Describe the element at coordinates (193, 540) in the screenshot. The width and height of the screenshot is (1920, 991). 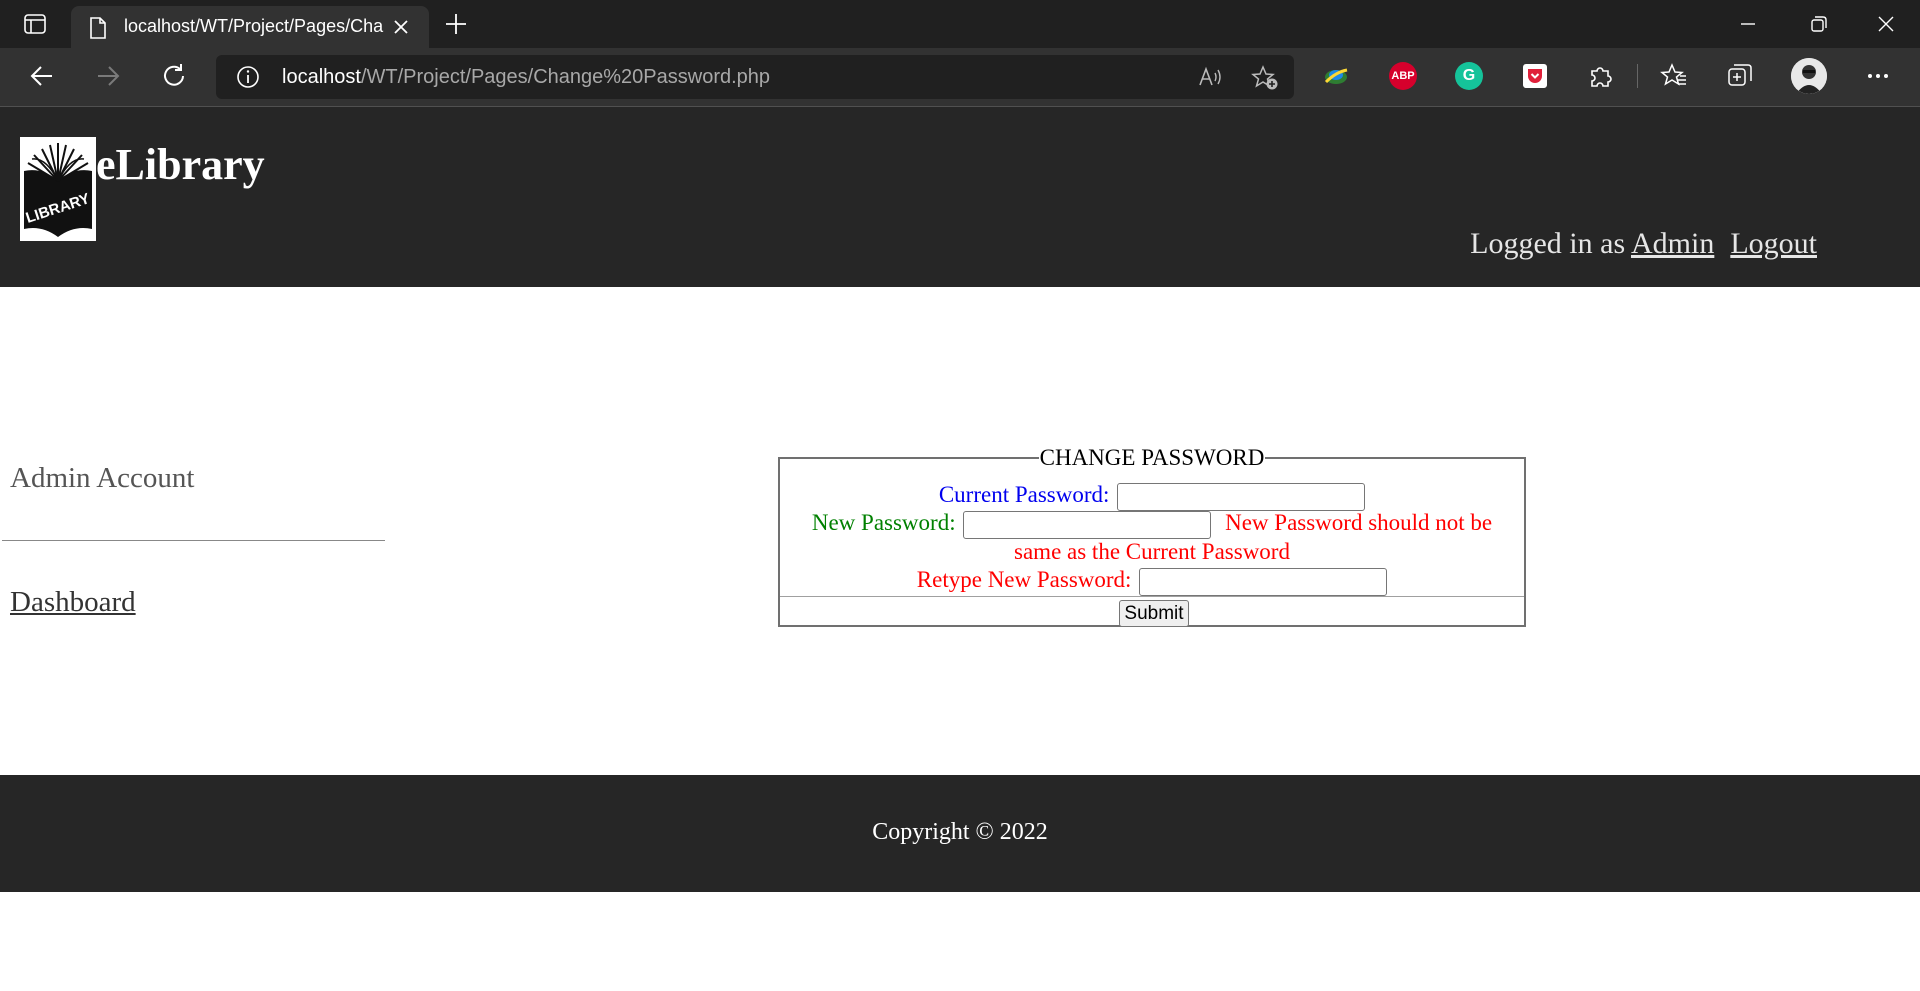
I see `sidebar-divider` at that location.